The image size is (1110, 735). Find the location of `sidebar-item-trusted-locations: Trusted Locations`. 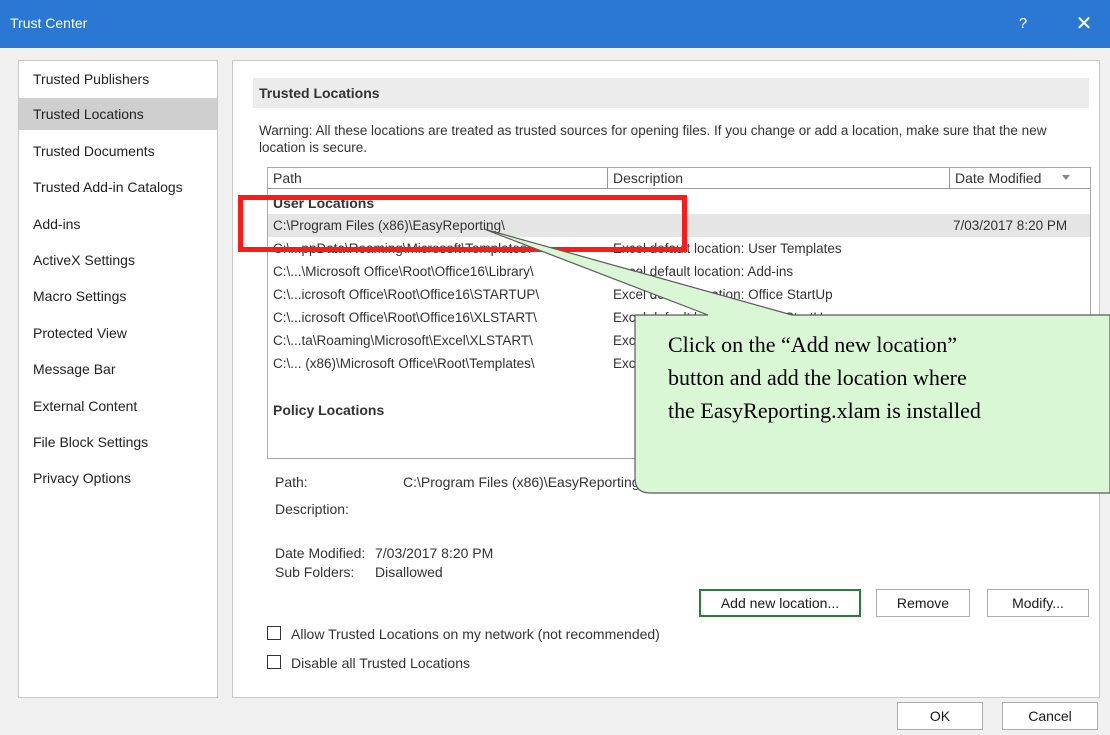

sidebar-item-trusted-locations: Trusted Locations is located at coordinates (118, 114).